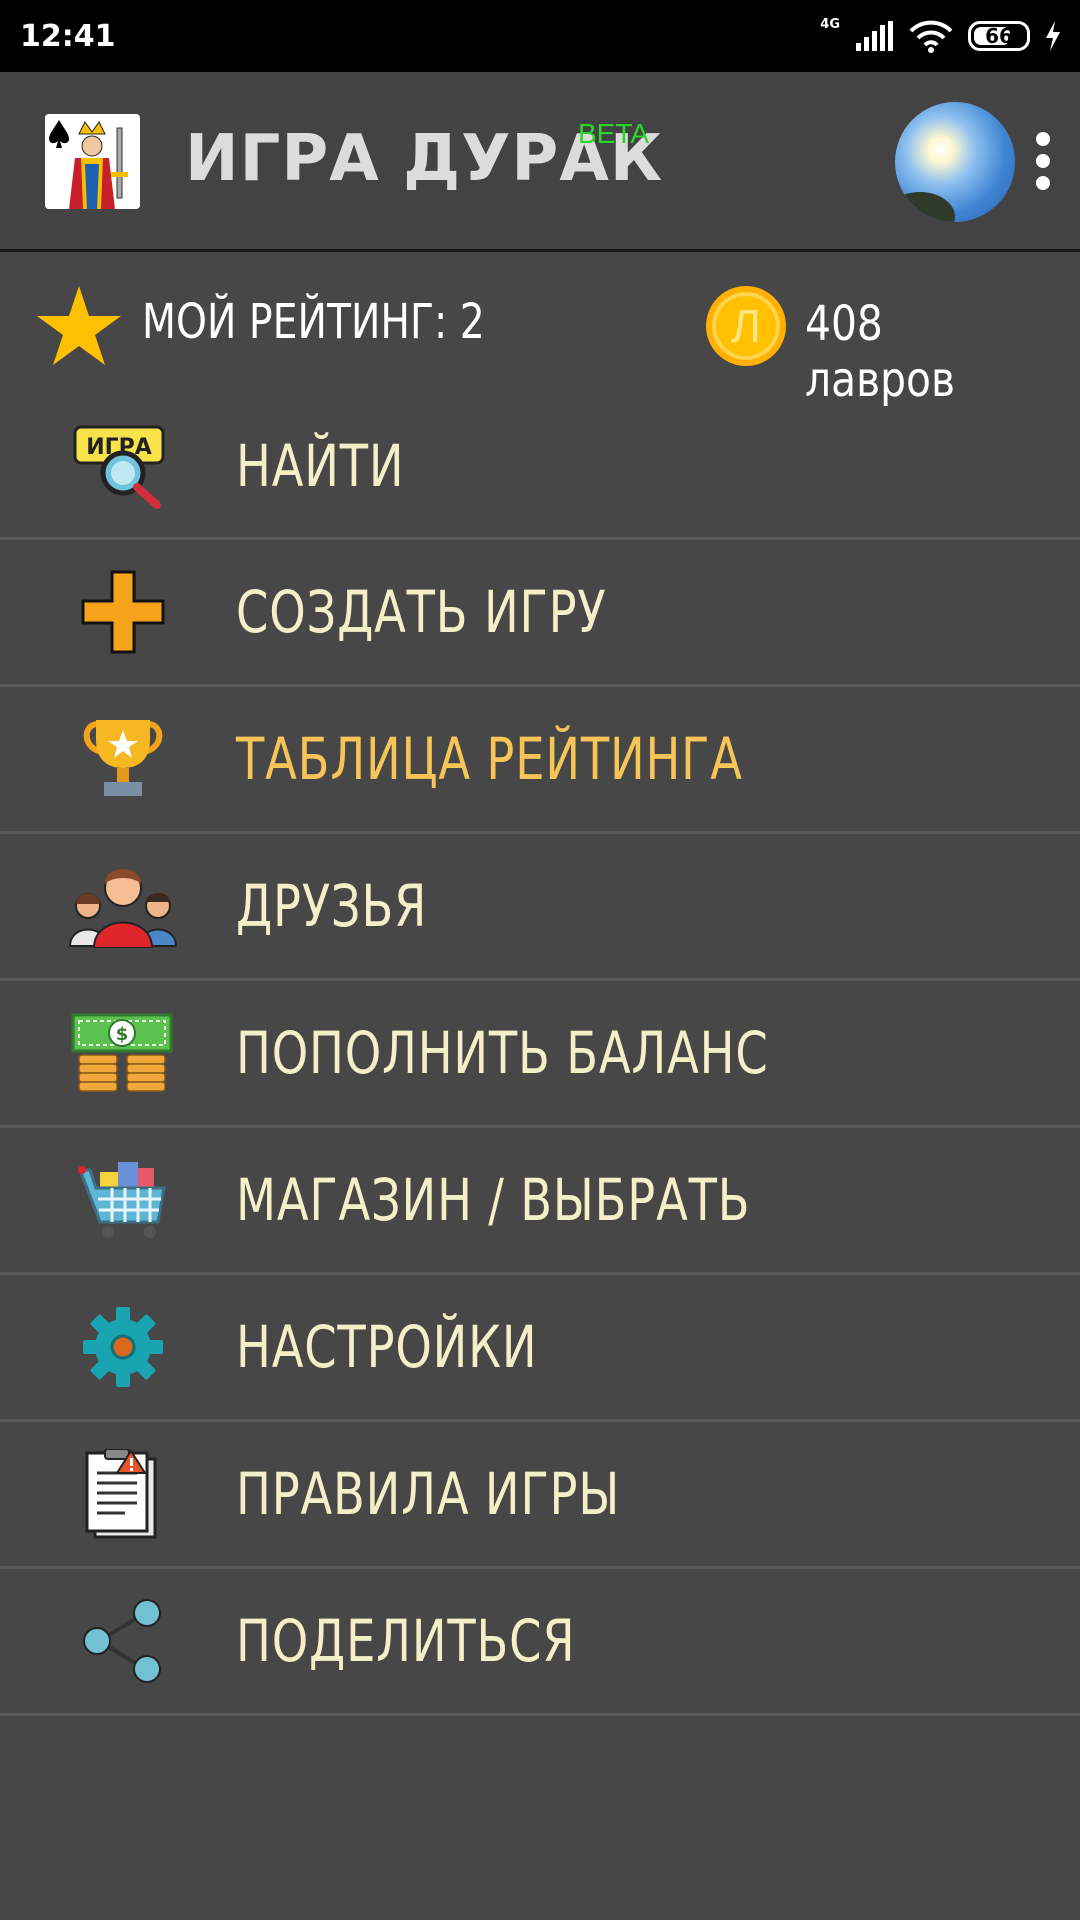 The height and width of the screenshot is (1920, 1080). Describe the element at coordinates (421, 612) in the screenshot. I see `menu-label: СОЗДАТЬ ИГРУ` at that location.